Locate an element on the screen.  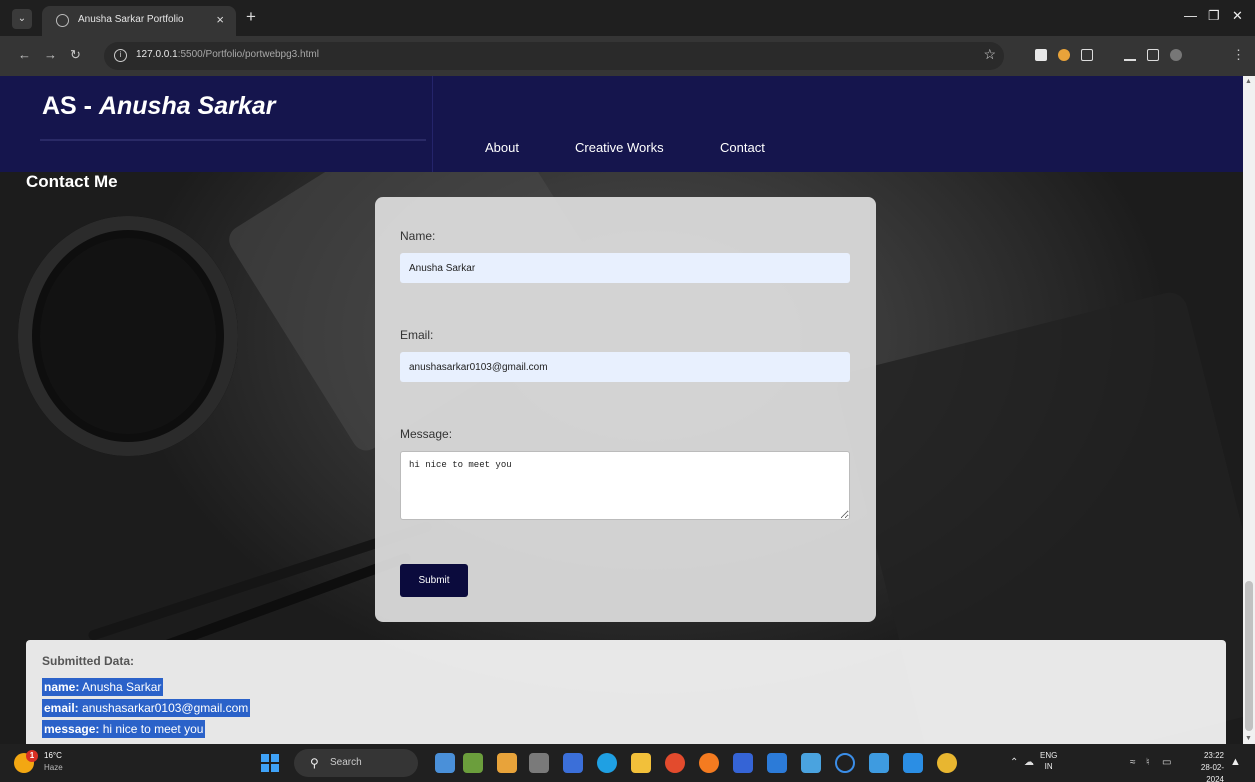
nav-contact: Contact is located at coordinates (742, 147).